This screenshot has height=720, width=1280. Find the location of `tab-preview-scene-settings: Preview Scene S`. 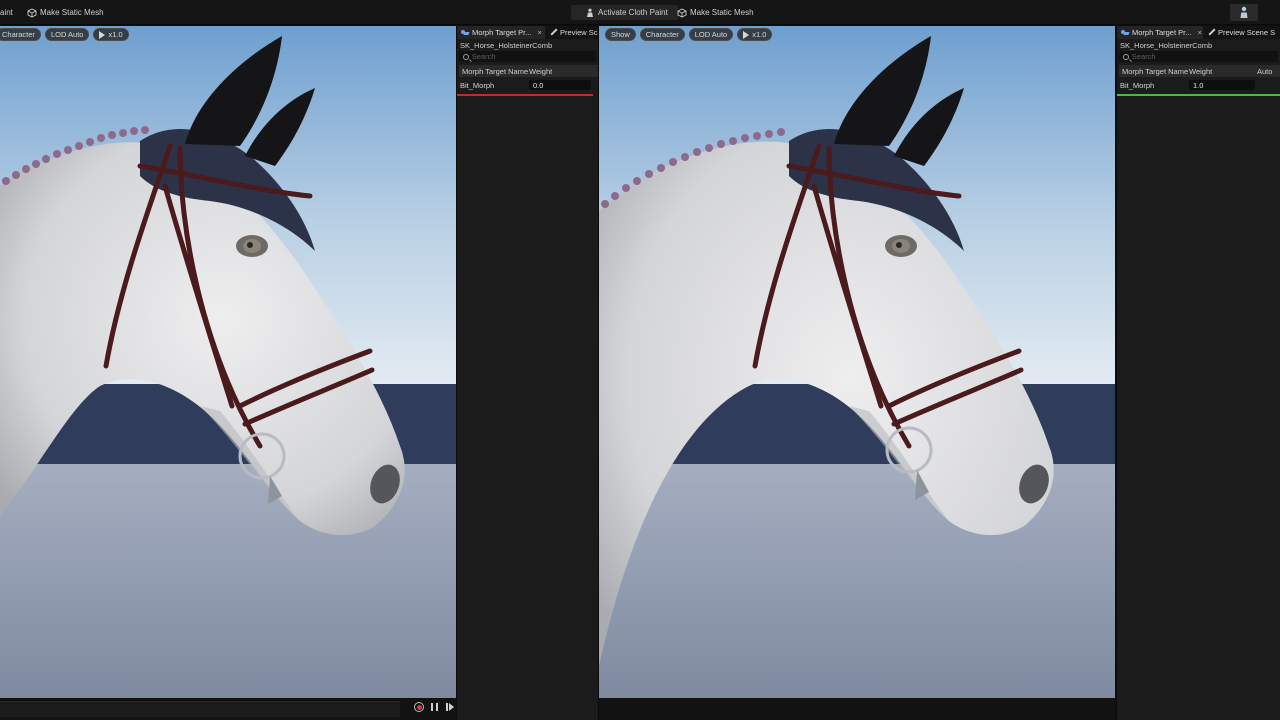

tab-preview-scene-settings: Preview Scene S is located at coordinates (1242, 32).